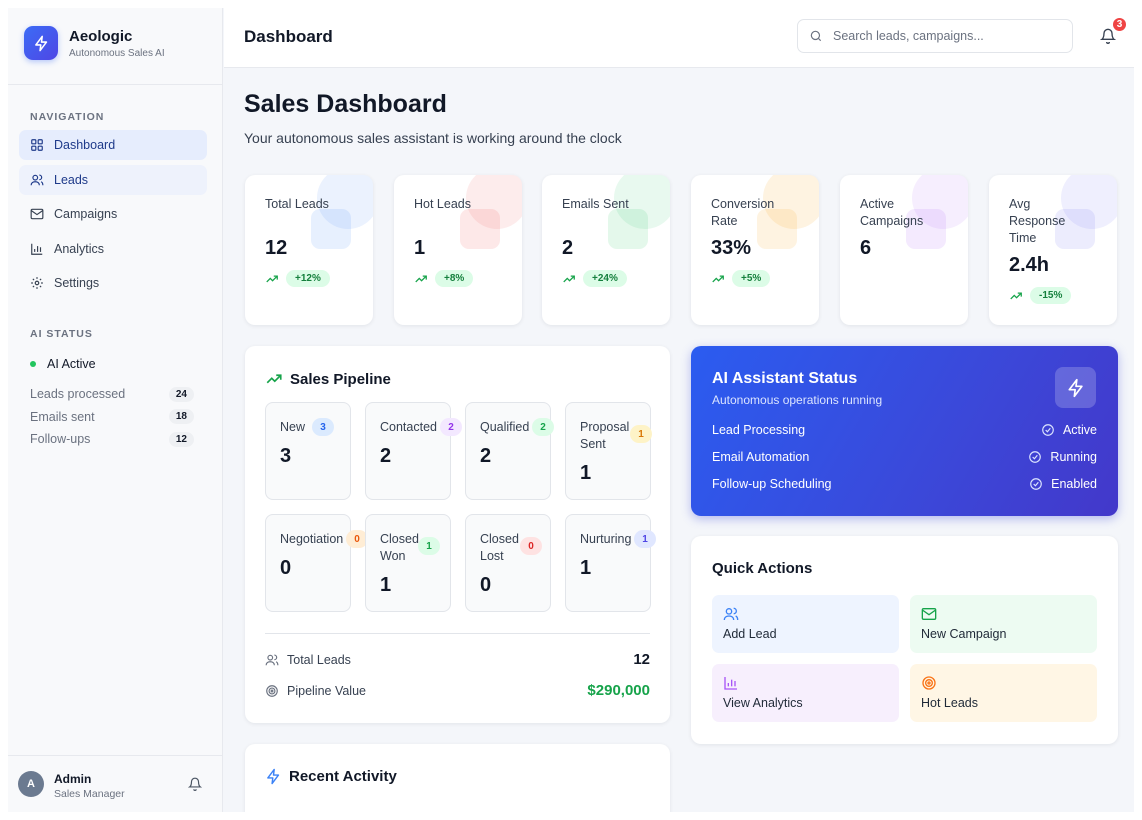 The image size is (1142, 820). I want to click on mail-icon, so click(37, 214).